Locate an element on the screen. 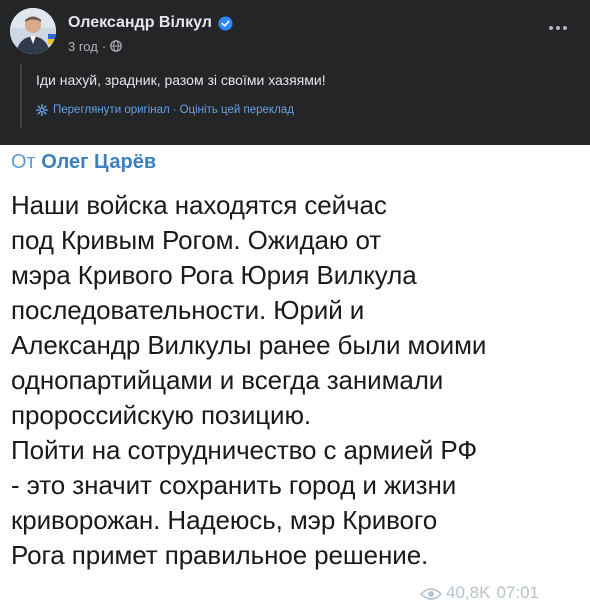 This screenshot has height=606, width=590. author-avatar is located at coordinates (33, 31).